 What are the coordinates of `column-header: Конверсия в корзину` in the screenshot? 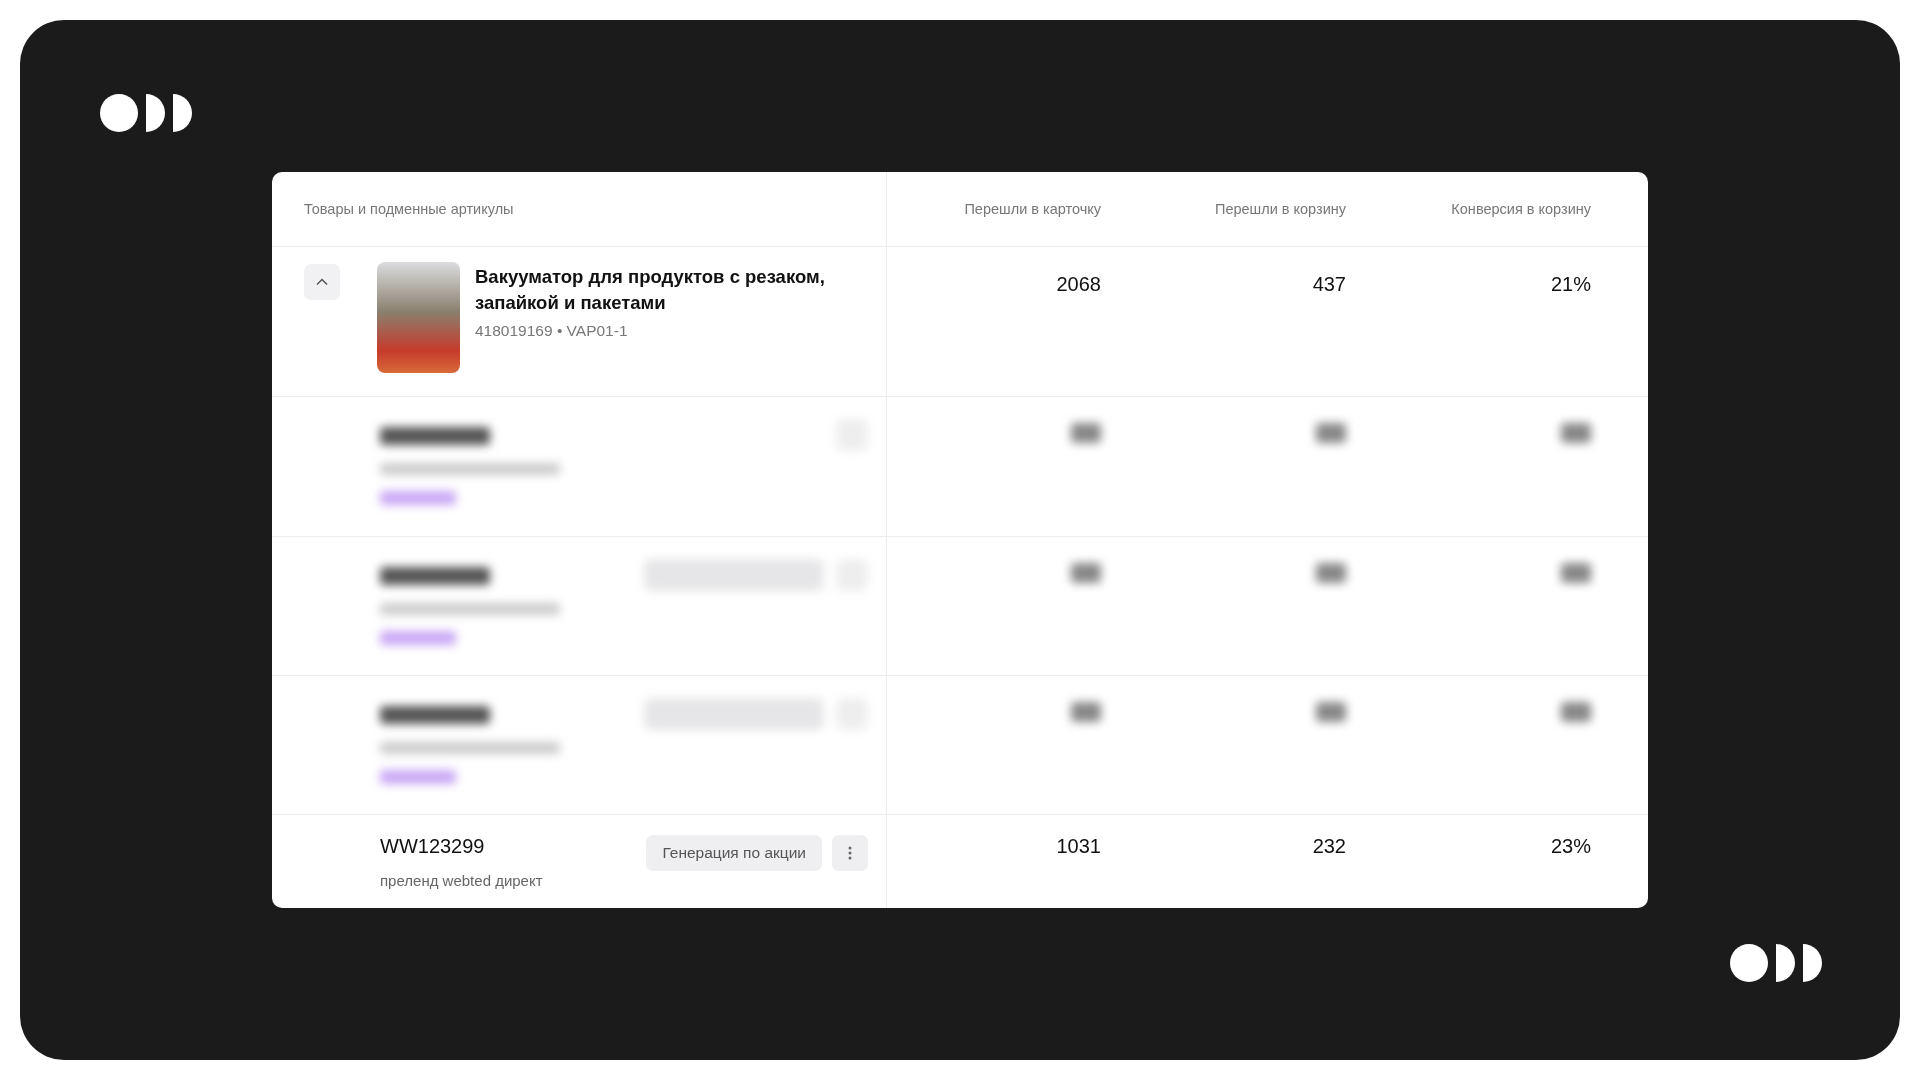 It's located at (1521, 208).